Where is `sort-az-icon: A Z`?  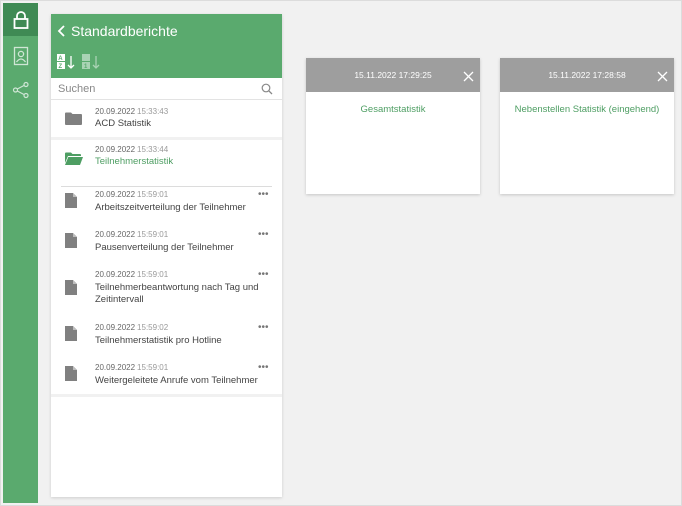
sort-az-icon: A Z is located at coordinates (66, 62).